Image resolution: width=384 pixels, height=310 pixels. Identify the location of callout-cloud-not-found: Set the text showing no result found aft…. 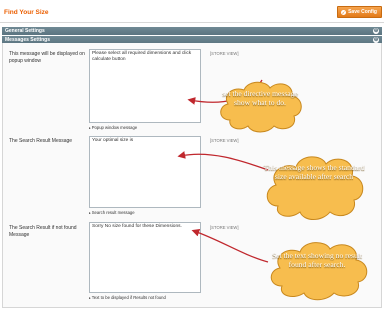
(317, 269).